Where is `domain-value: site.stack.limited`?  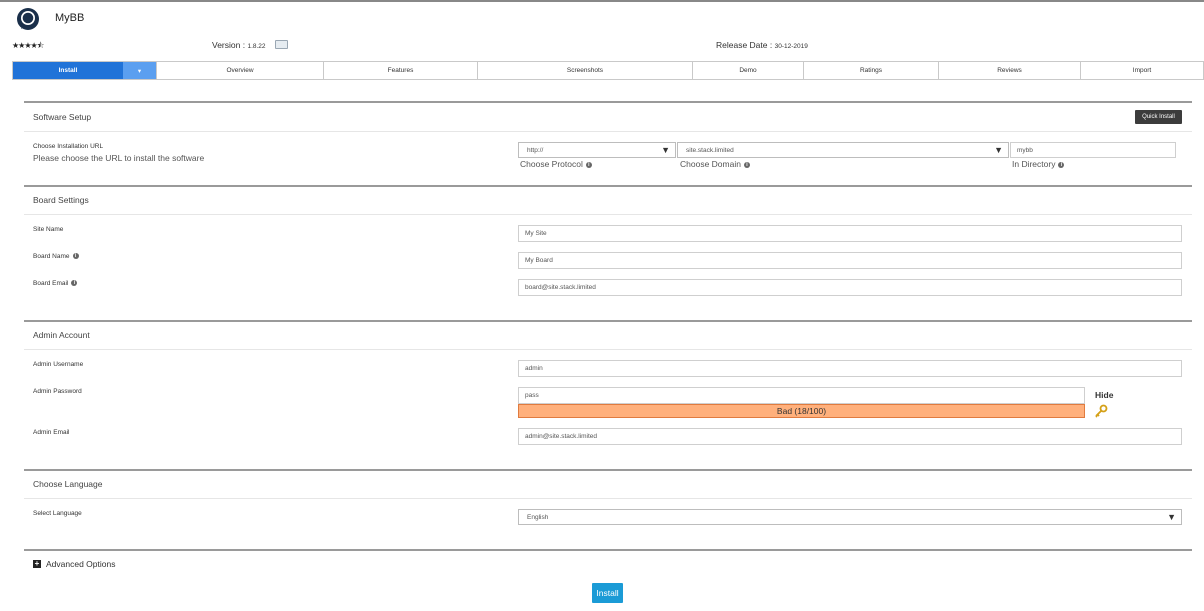 domain-value: site.stack.limited is located at coordinates (710, 150).